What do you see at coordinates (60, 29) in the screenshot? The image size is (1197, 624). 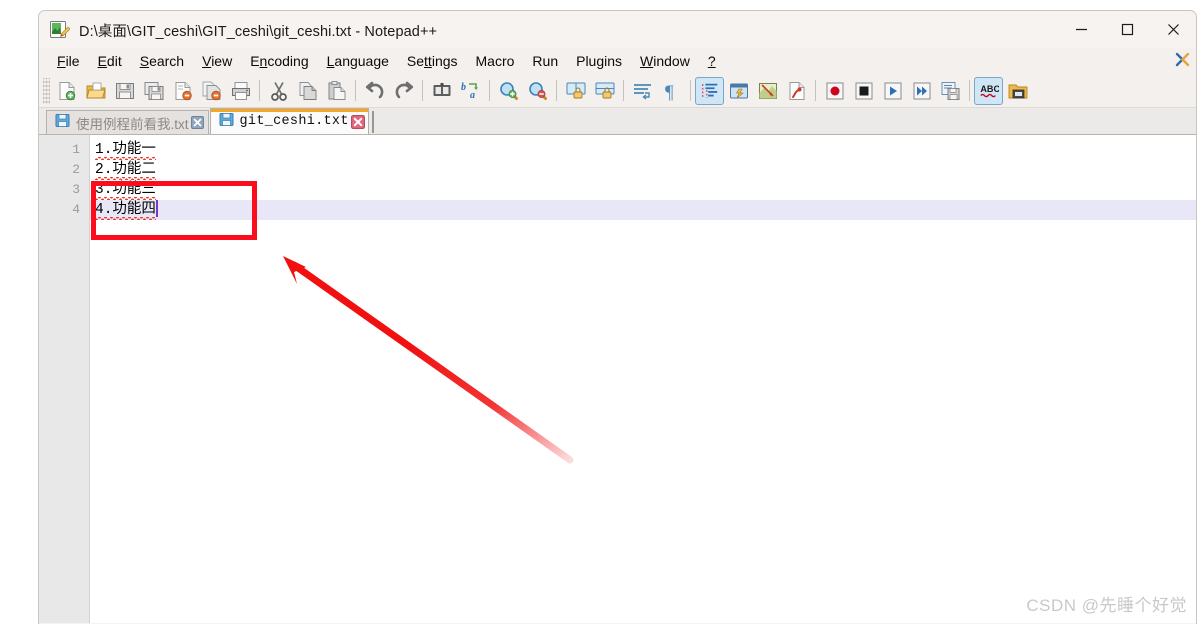 I see `notepad-plus-plus-icon` at bounding box center [60, 29].